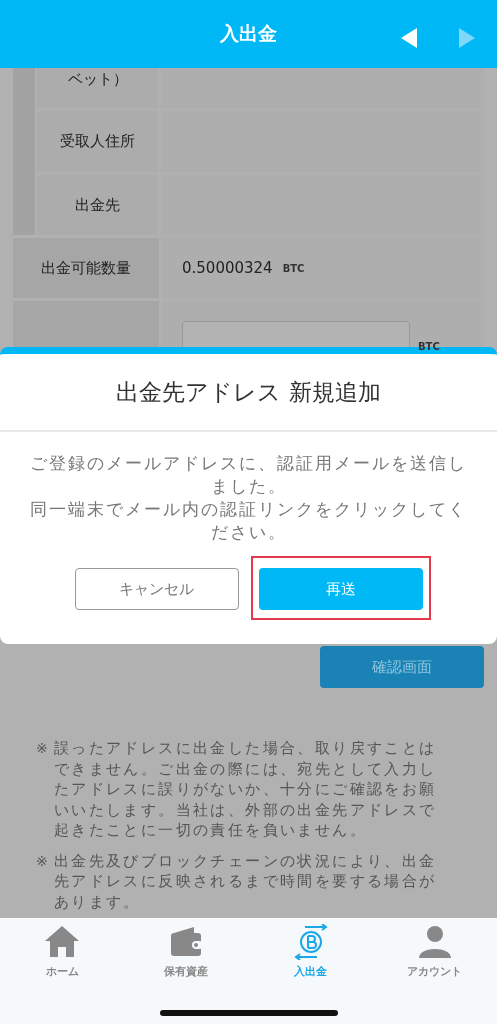 The image size is (497, 1024). Describe the element at coordinates (248, 33) in the screenshot. I see `header-title: 入出金` at that location.